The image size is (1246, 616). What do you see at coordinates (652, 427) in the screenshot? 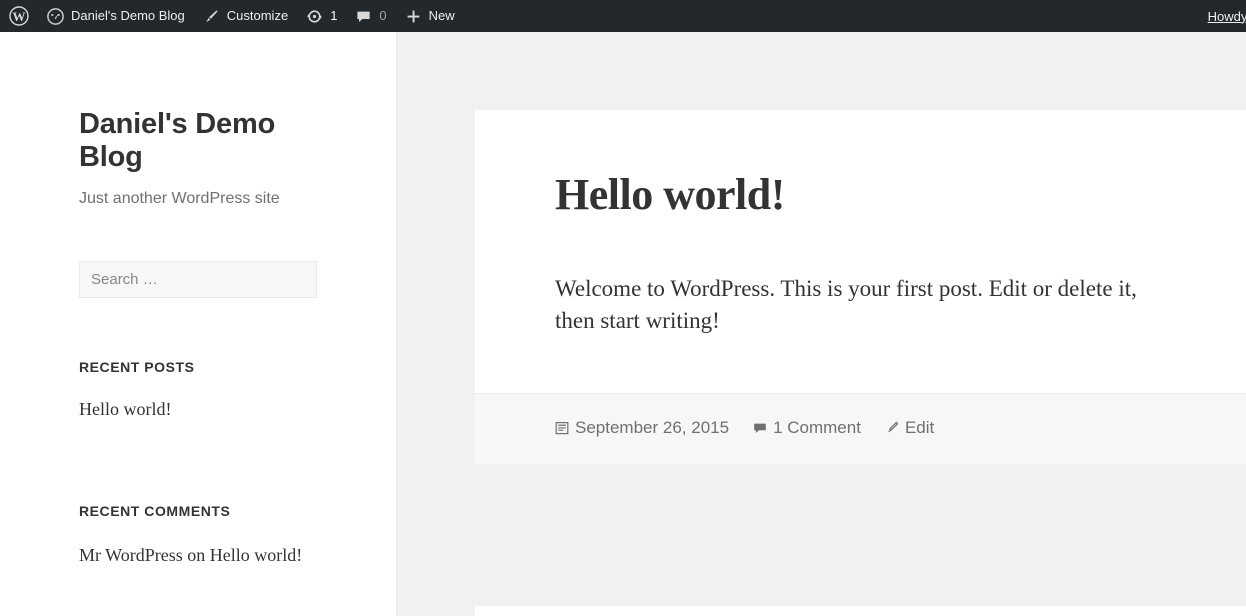
I see `post-date-label: September 26, 2015` at bounding box center [652, 427].